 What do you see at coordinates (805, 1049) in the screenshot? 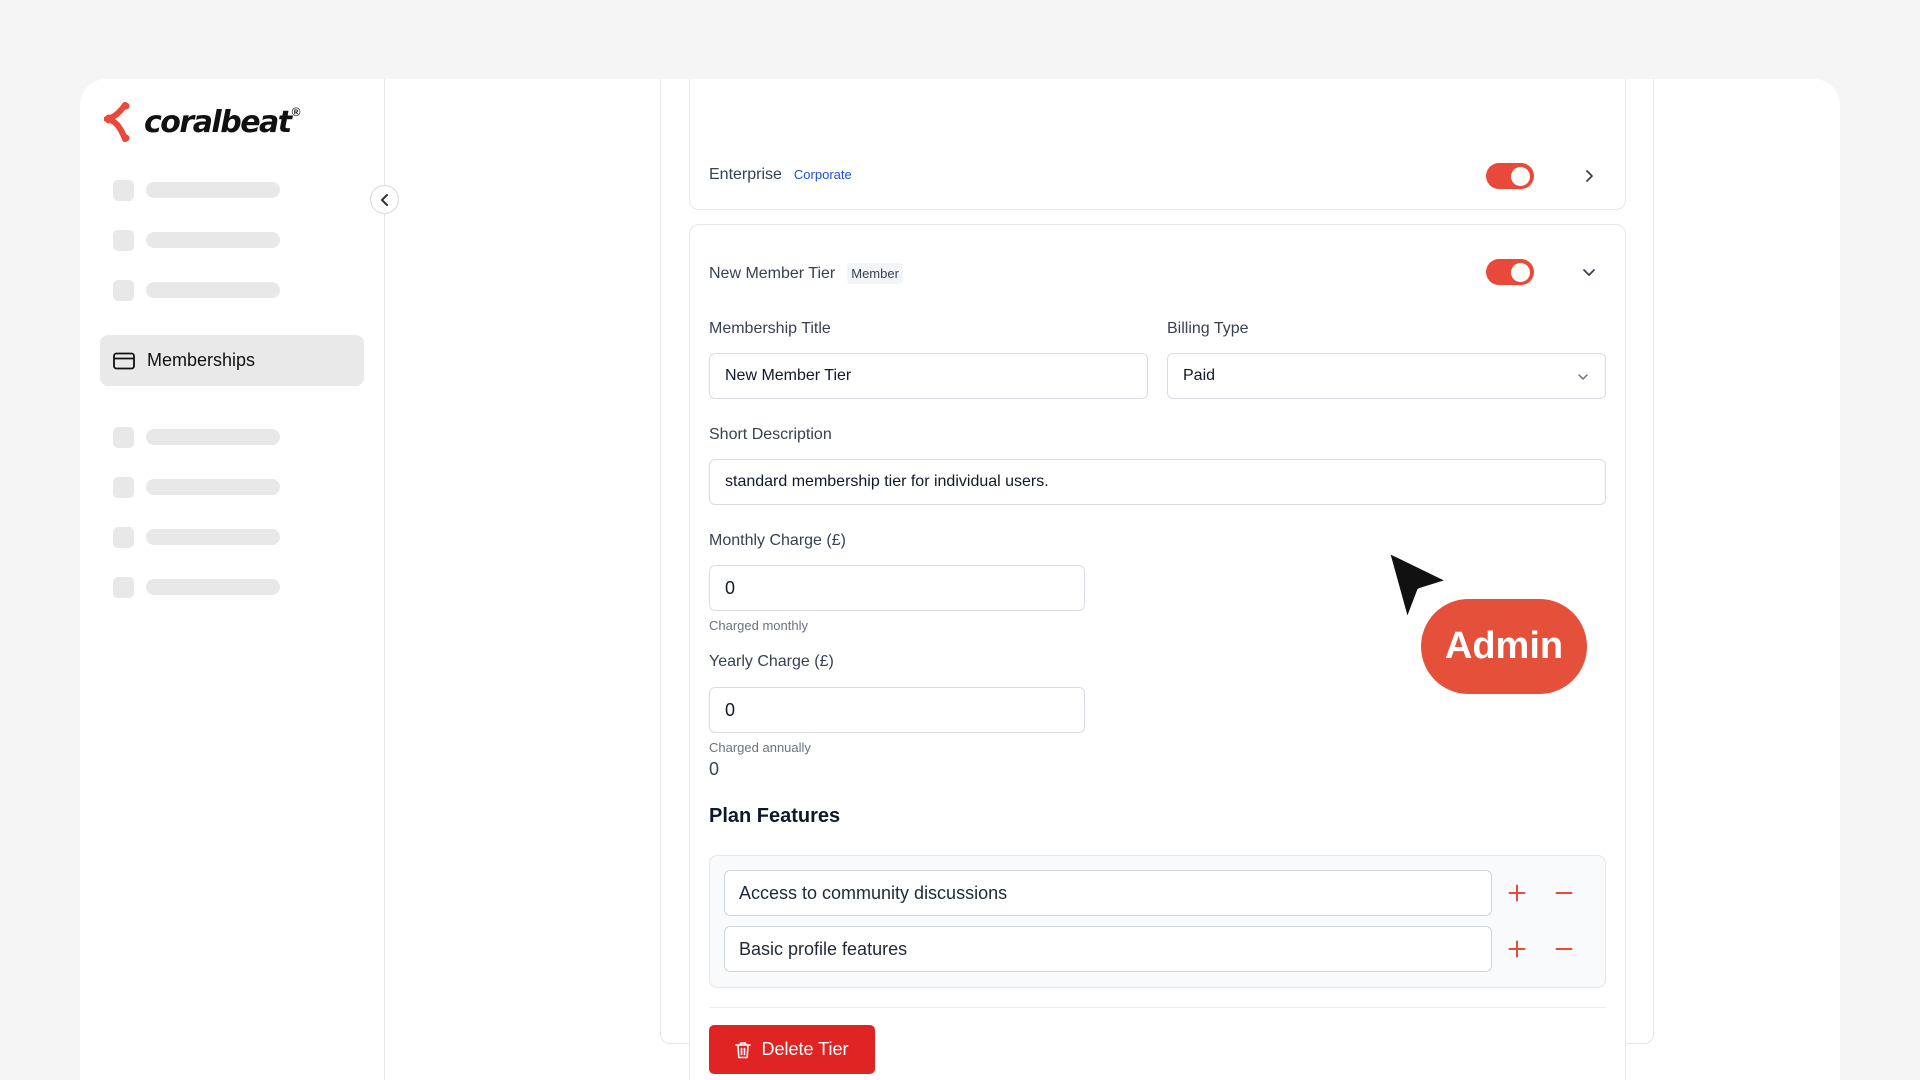
I see `delete-tier-label: Delete Tier` at bounding box center [805, 1049].